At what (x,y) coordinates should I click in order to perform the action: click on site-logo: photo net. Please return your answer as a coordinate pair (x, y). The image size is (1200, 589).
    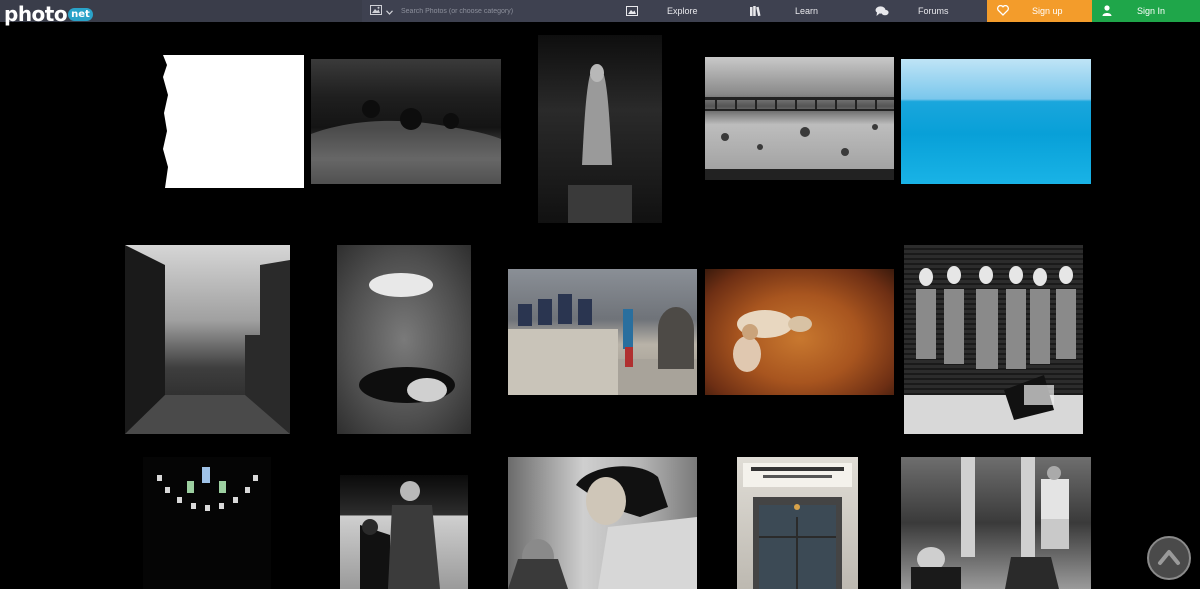
    Looking at the image, I should click on (48, 14).